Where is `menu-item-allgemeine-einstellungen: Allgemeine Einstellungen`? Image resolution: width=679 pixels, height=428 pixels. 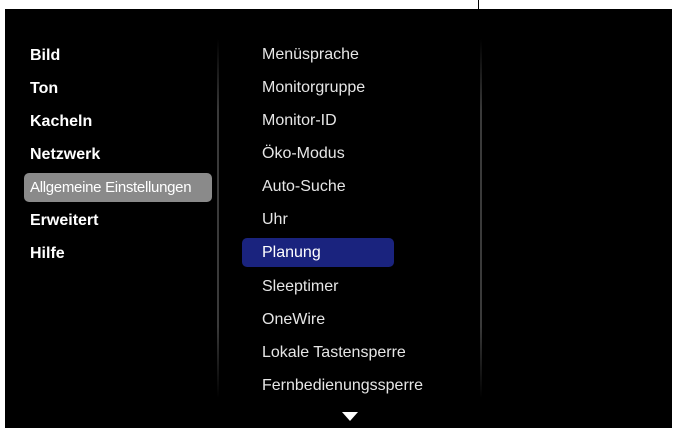
menu-item-allgemeine-einstellungen: Allgemeine Einstellungen is located at coordinates (118, 187).